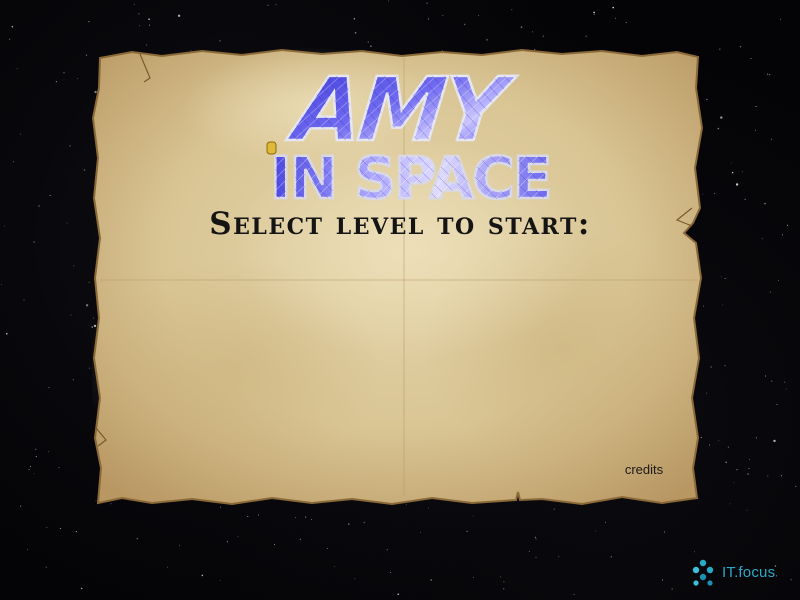 The height and width of the screenshot is (600, 800). I want to click on level-select-prompt: Select level to start:, so click(400, 224).